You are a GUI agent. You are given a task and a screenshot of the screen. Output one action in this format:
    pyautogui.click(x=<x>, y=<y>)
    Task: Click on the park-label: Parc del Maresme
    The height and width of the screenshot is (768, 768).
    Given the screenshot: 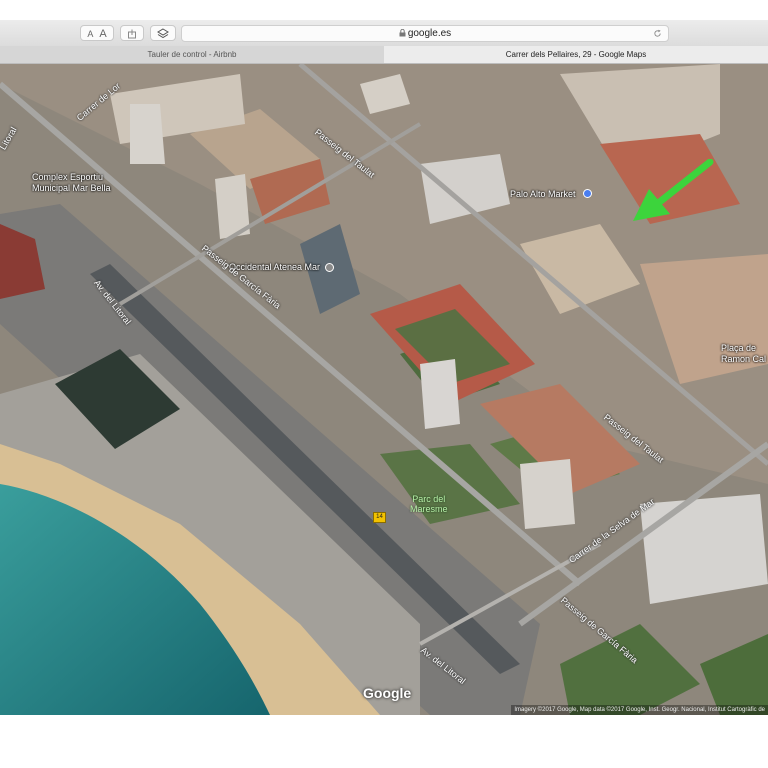 What is the action you would take?
    pyautogui.click(x=429, y=504)
    